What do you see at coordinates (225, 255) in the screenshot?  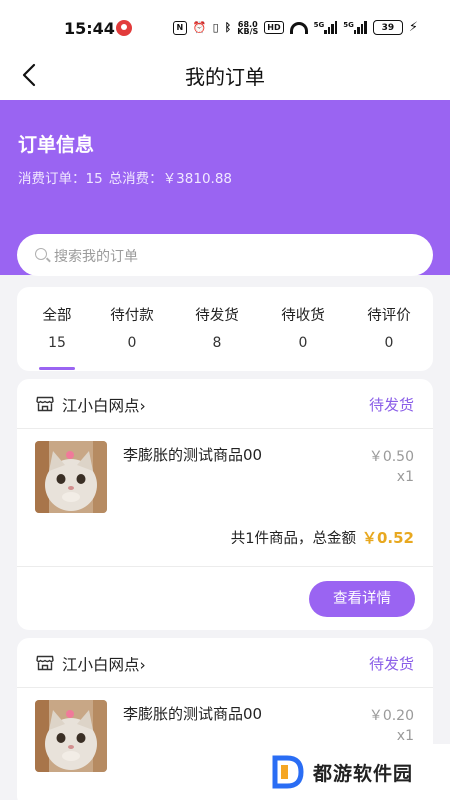 I see `search-input: 搜索我的订单` at bounding box center [225, 255].